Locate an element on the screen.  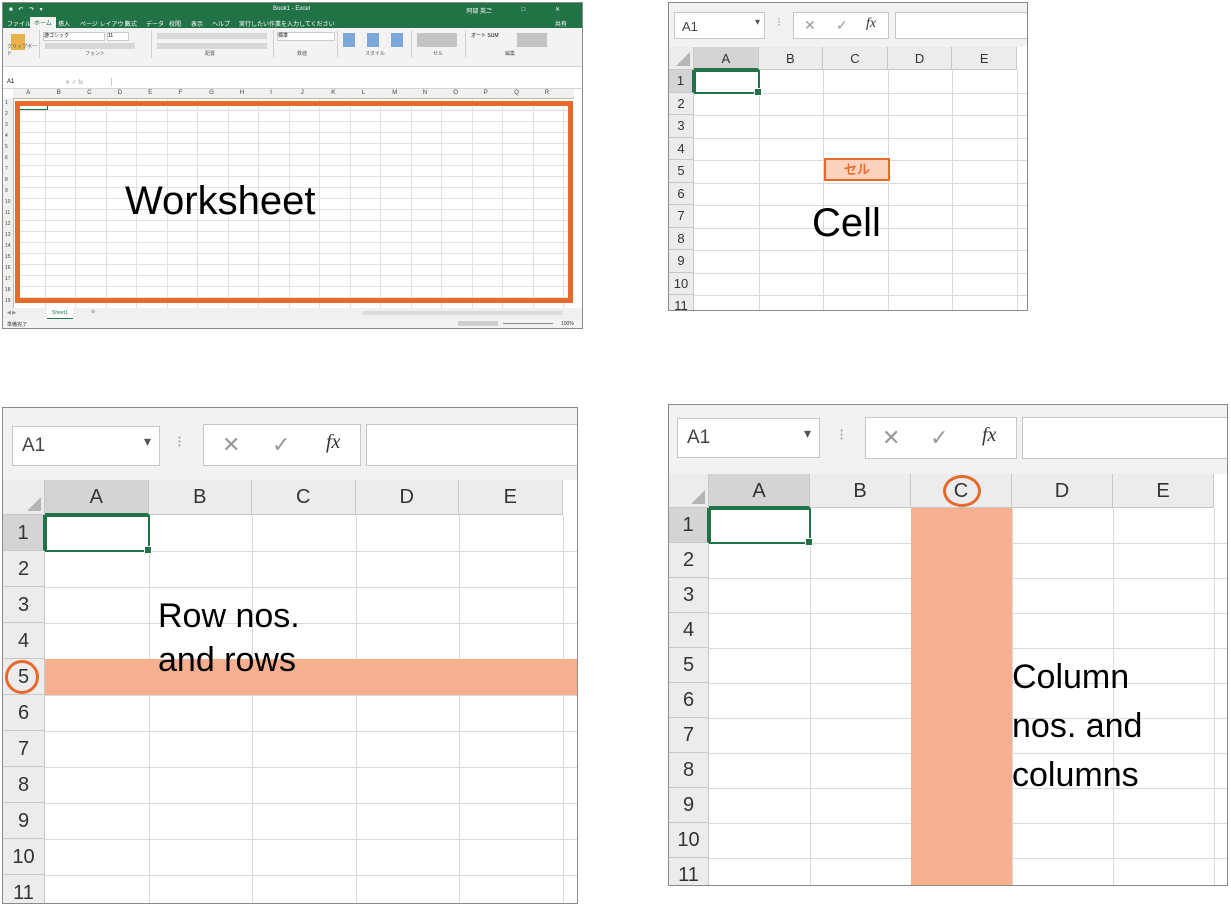
row-header: 10 is located at coordinates (8, 202).